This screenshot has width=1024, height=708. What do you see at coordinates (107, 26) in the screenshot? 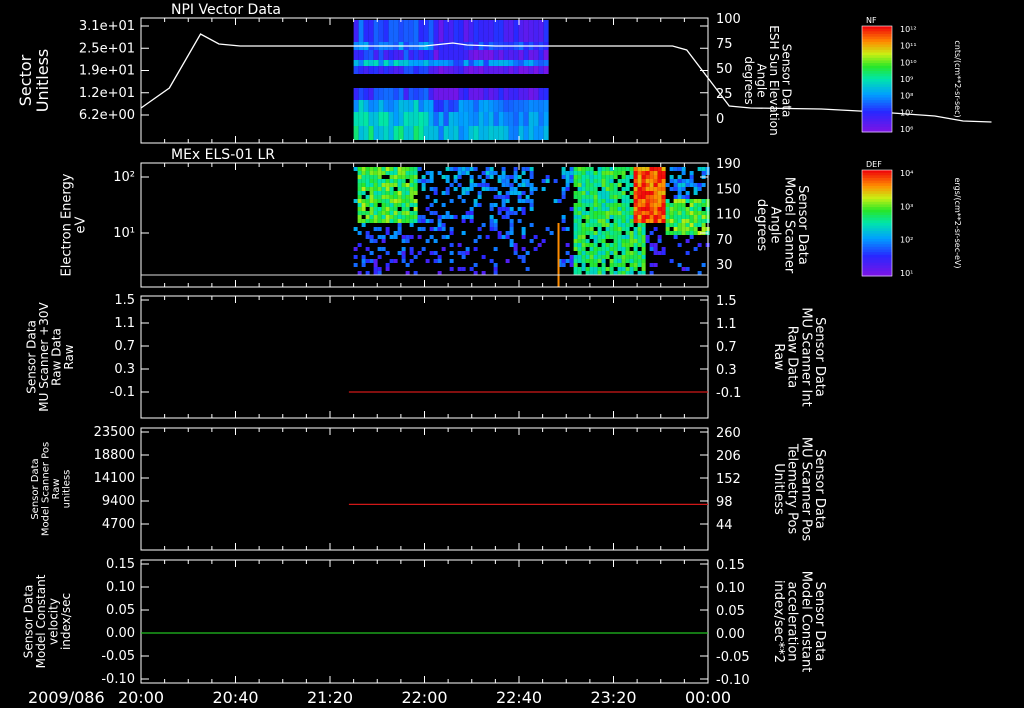
I see `tick-label-left: 3.1e+01` at bounding box center [107, 26].